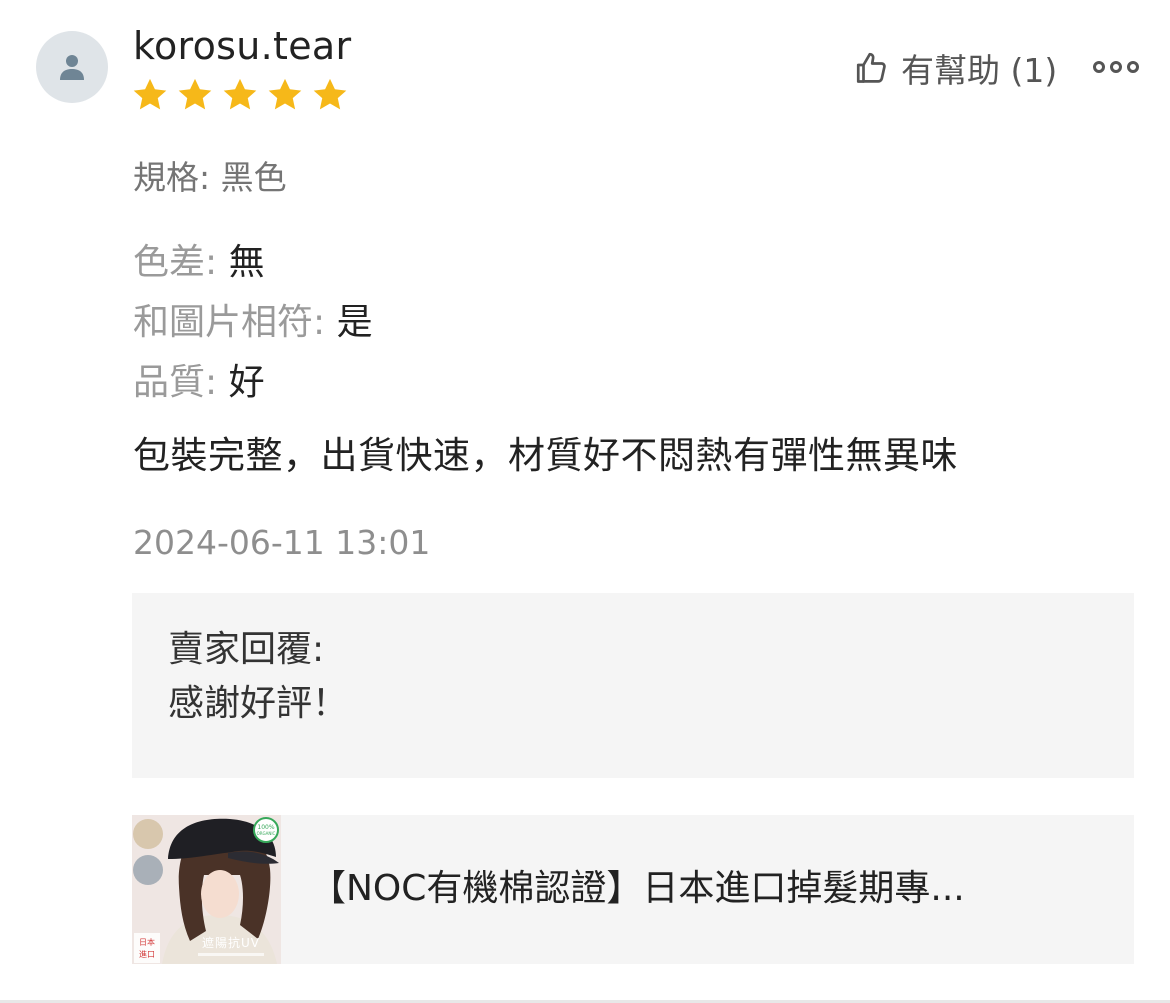 Image resolution: width=1170 pixels, height=1003 pixels. Describe the element at coordinates (545, 455) in the screenshot. I see `review-text: 包裝完整，出貨快速，材質好不悶熱有彈性無異味` at that location.